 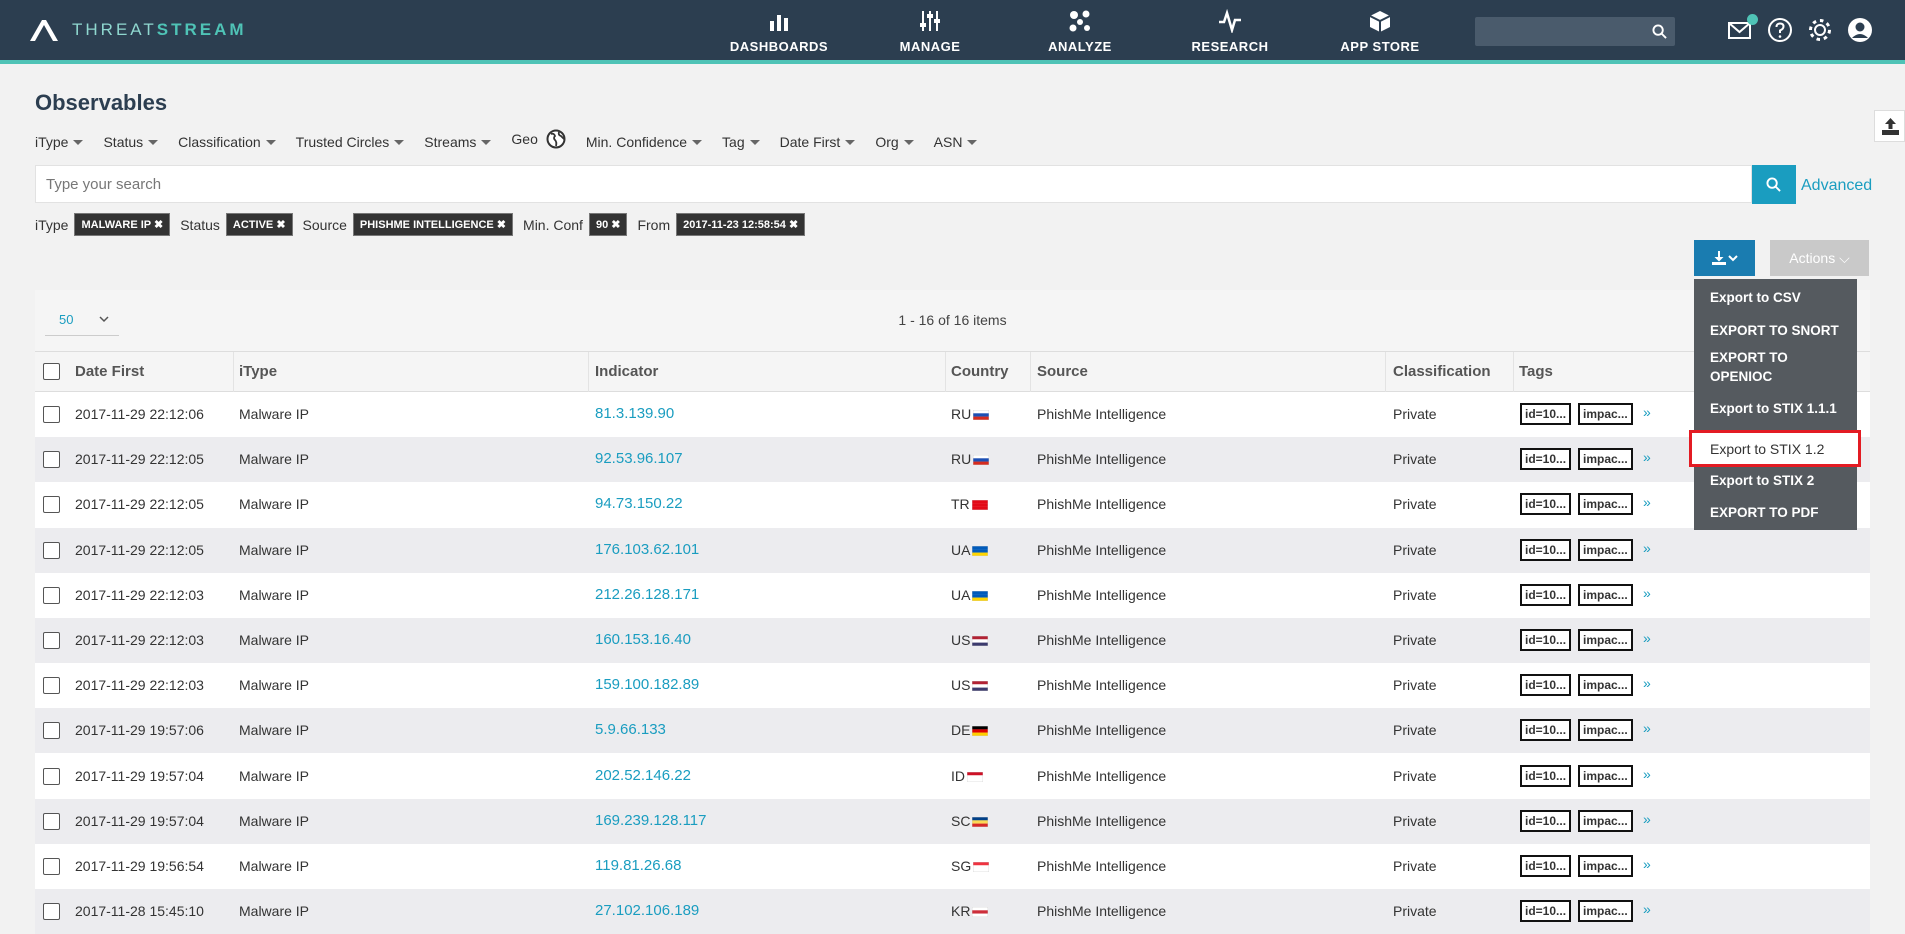 What do you see at coordinates (818, 142) in the screenshot?
I see `filter-date-first: Date First` at bounding box center [818, 142].